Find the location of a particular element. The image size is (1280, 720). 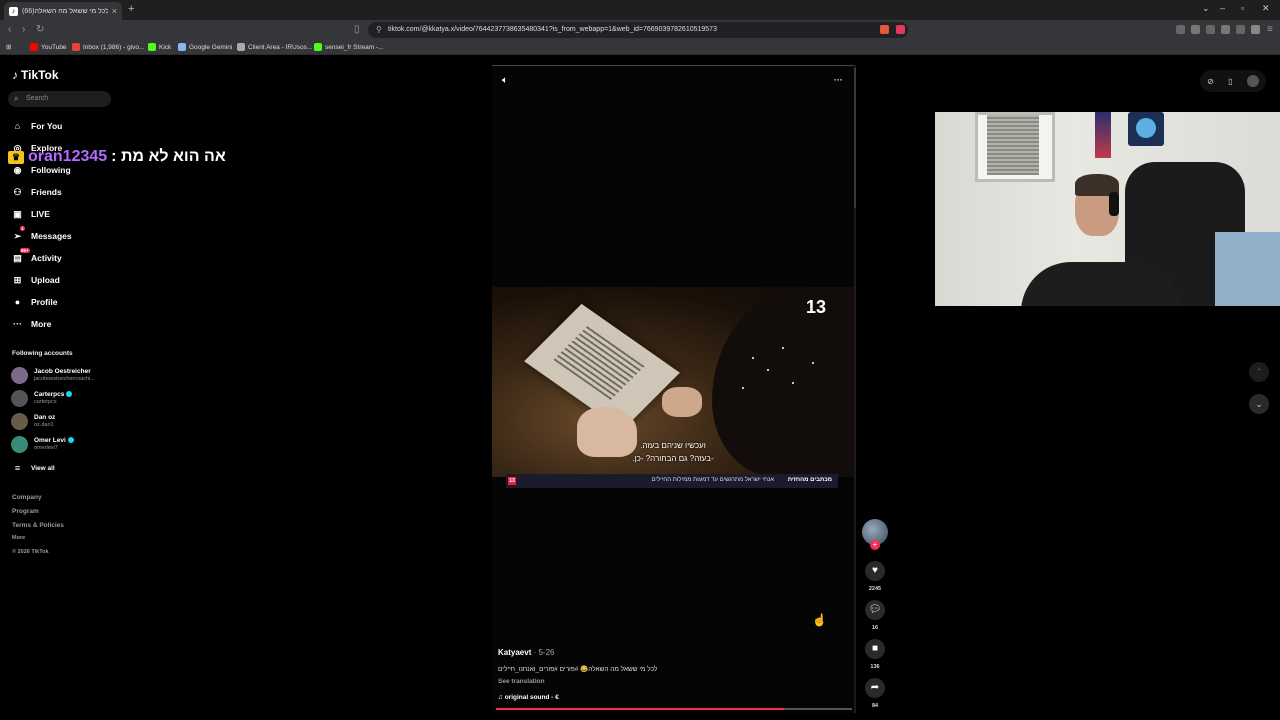

nav-friends: ⚇ Friends is located at coordinates (36, 192).